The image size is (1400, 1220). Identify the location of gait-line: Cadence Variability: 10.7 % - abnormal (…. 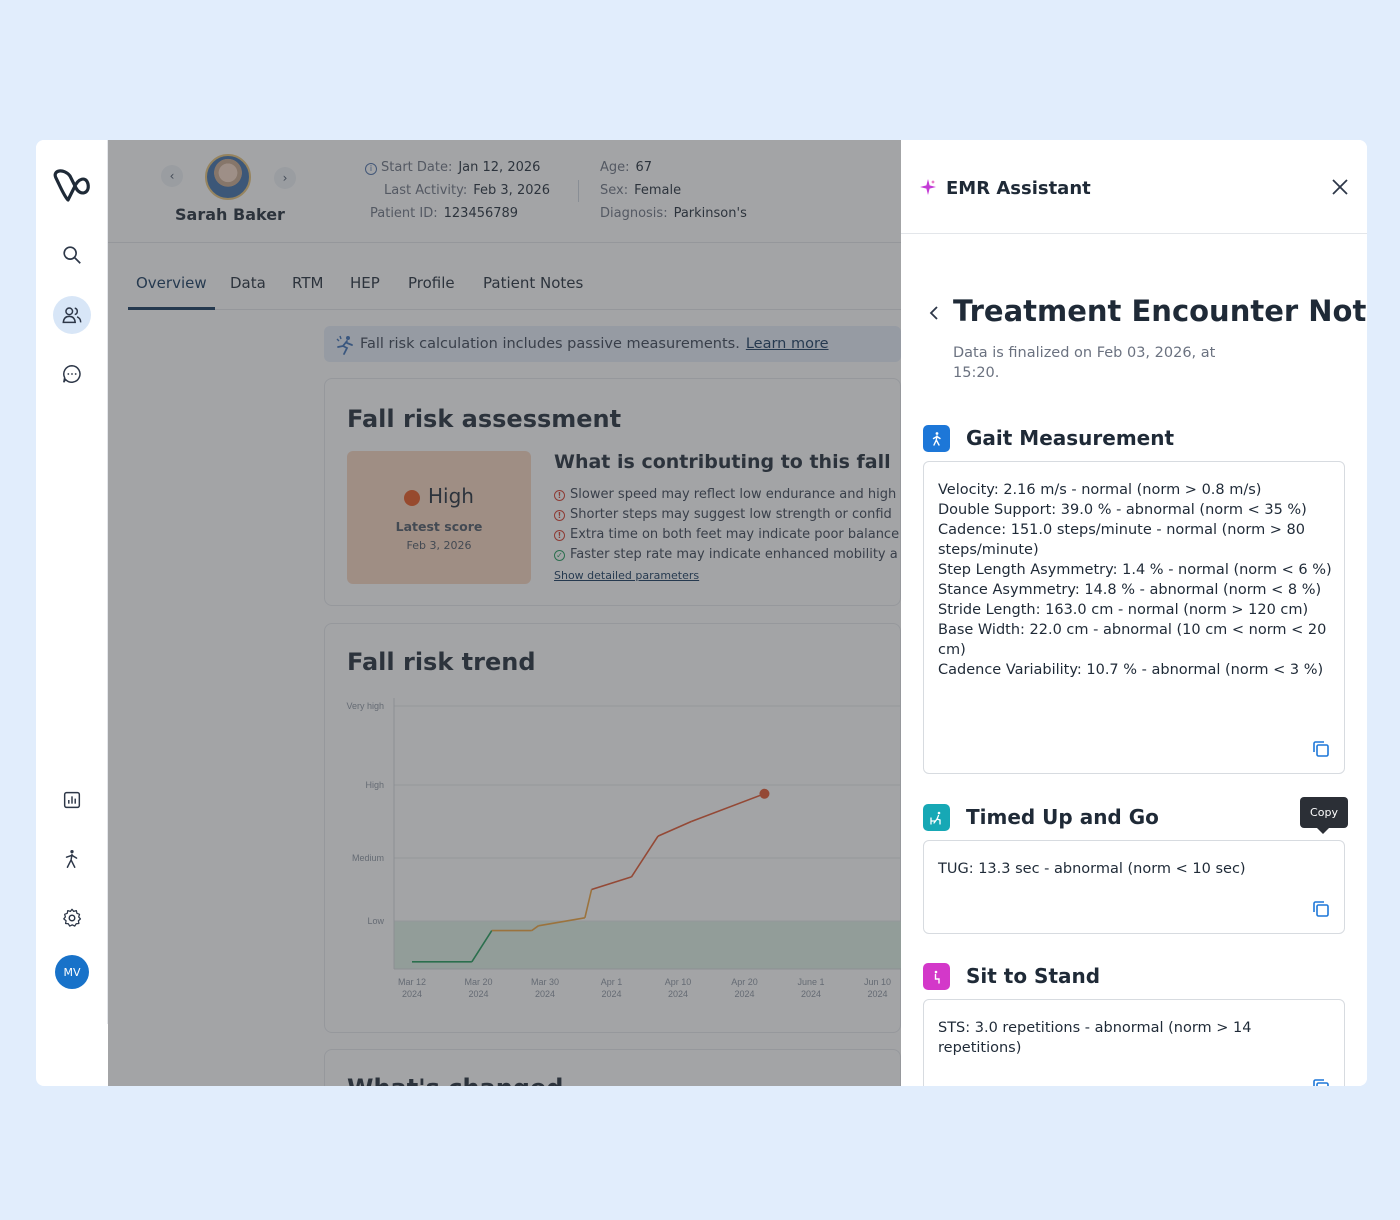
(1131, 670).